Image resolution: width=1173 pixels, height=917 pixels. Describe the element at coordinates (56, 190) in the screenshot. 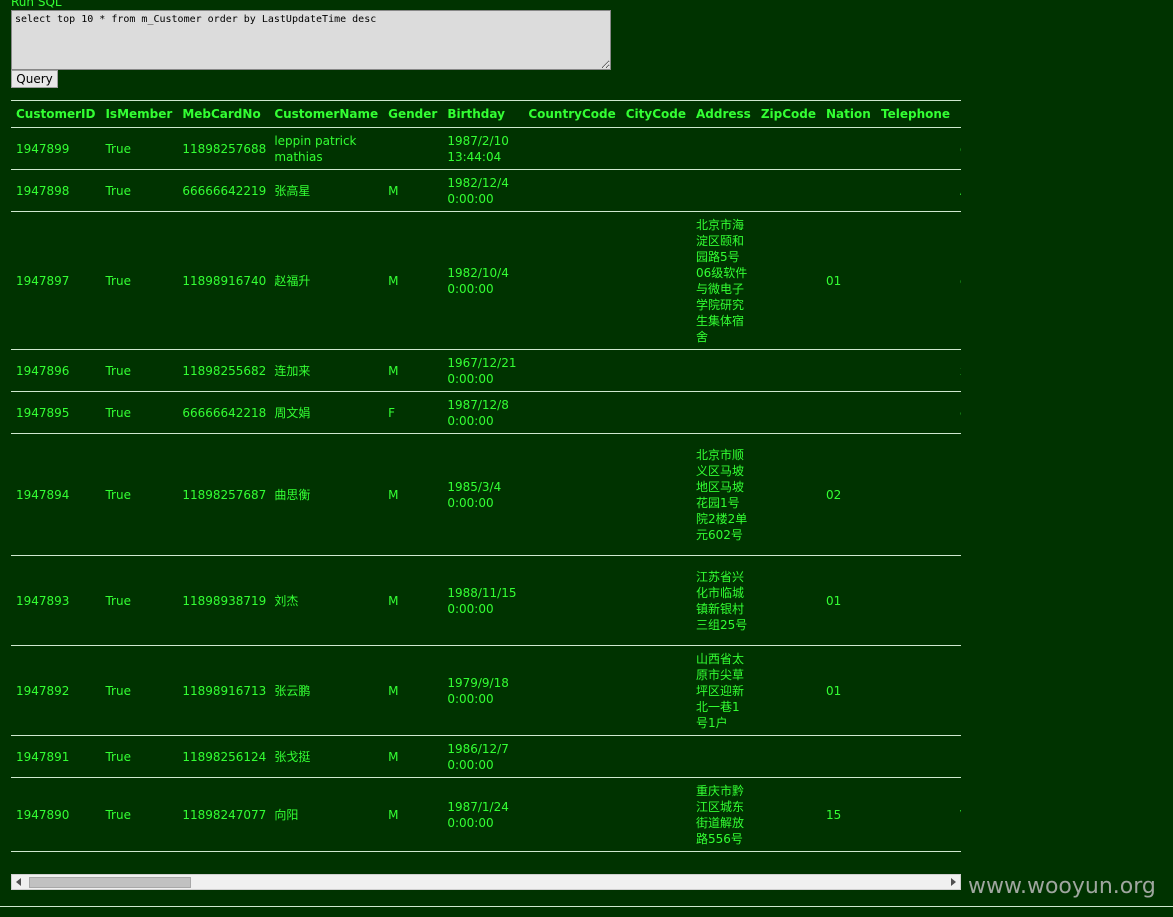

I see `cell-id: 1947898` at that location.